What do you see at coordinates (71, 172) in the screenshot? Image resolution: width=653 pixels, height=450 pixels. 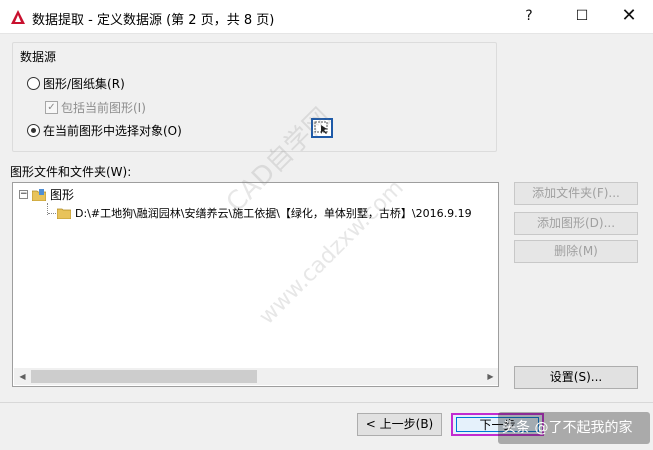 I see `files-list-label: 图形文件和文件夹(W):` at bounding box center [71, 172].